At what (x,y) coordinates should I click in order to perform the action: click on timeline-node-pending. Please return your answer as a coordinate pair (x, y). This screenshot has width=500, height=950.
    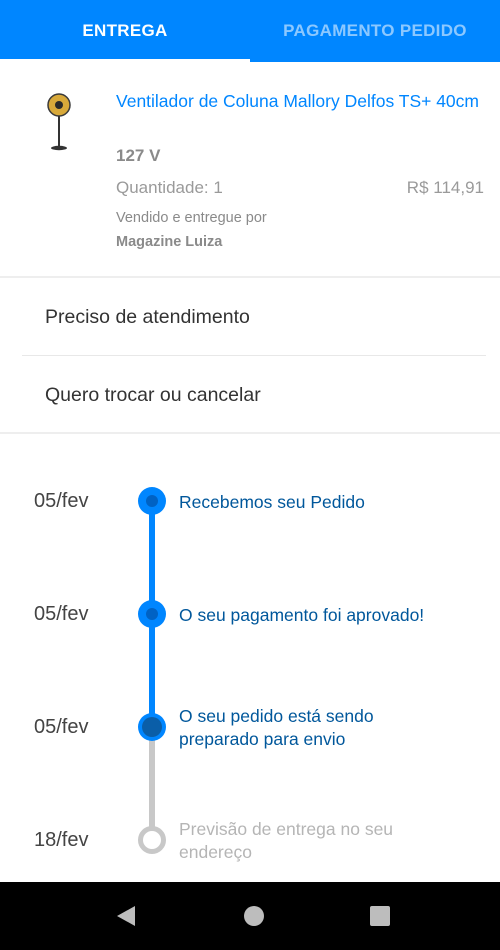
    Looking at the image, I should click on (152, 840).